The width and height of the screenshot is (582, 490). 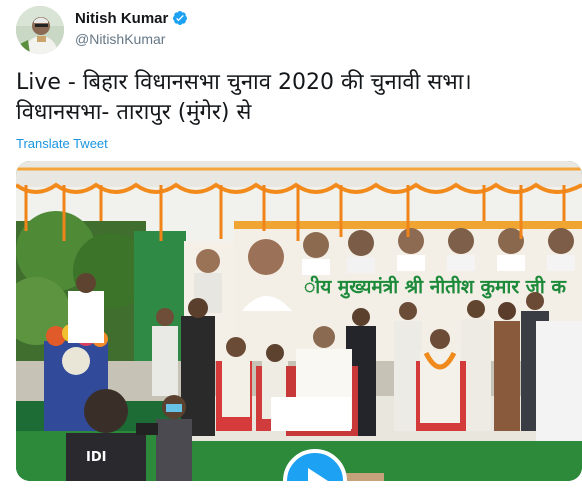 I want to click on verified-badge-icon, so click(x=179, y=18).